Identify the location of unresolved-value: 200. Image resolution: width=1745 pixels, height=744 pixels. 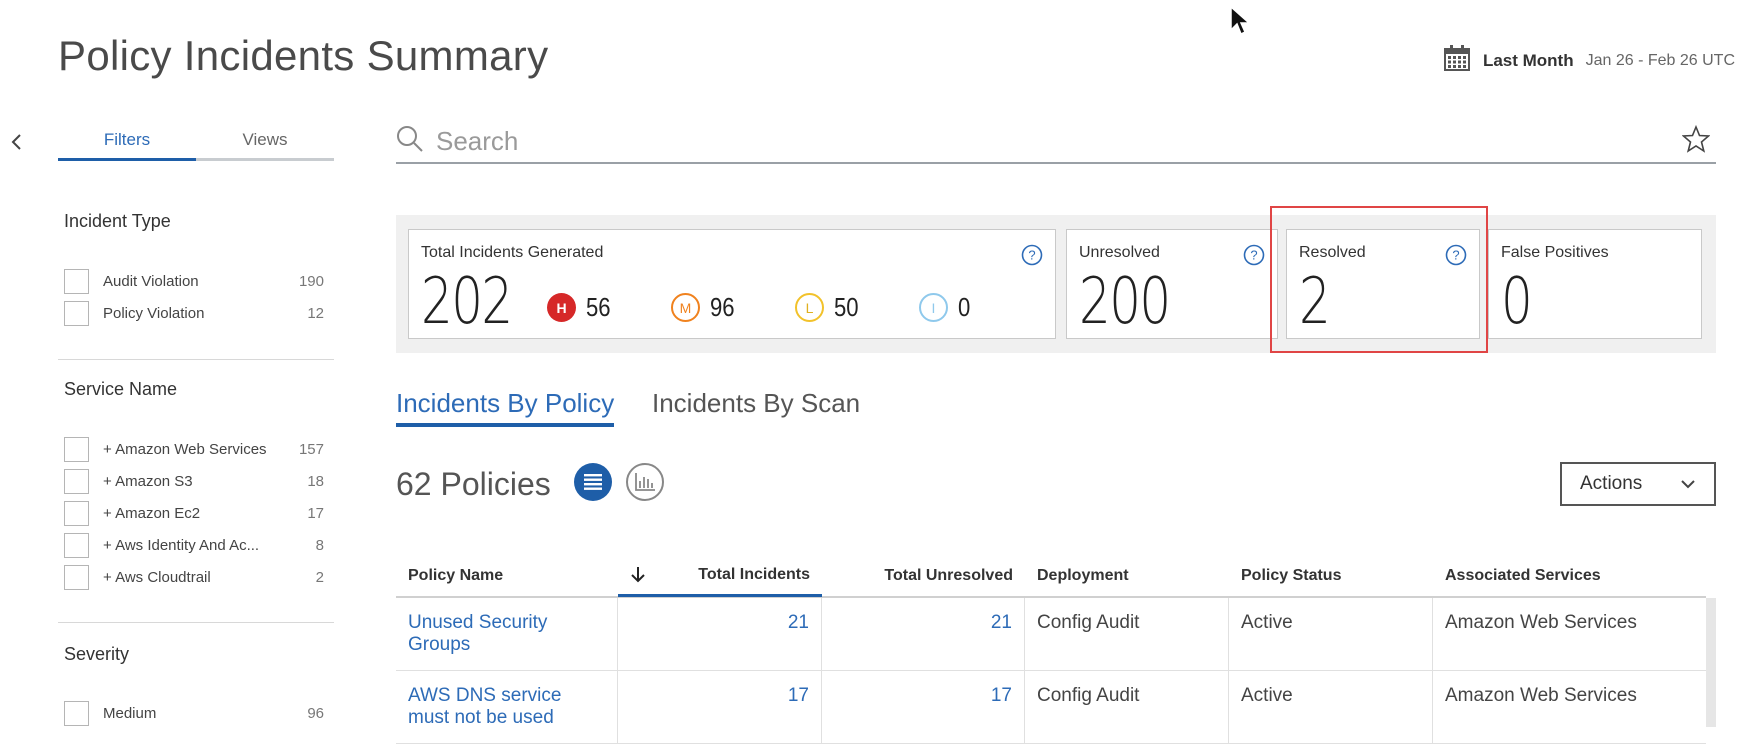
(1125, 302).